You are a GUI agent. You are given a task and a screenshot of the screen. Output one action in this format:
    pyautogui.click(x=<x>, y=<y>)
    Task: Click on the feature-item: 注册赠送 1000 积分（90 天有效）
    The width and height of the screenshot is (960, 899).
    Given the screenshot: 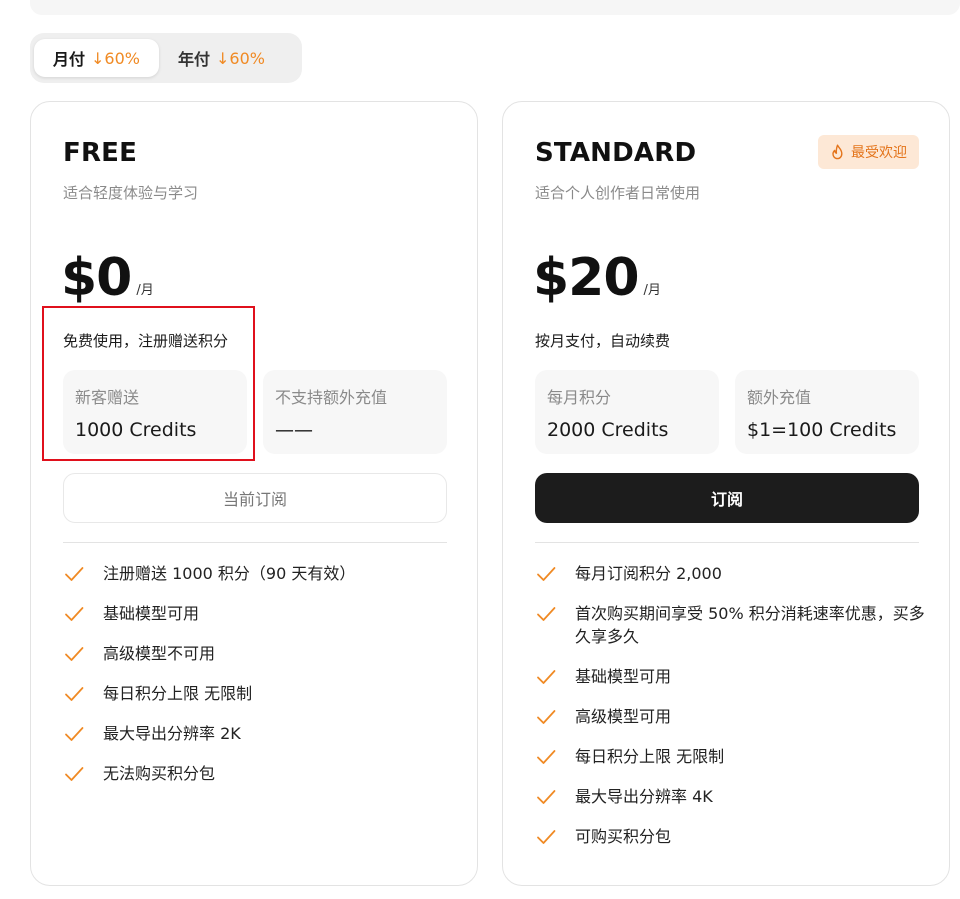 What is the action you would take?
    pyautogui.click(x=258, y=573)
    